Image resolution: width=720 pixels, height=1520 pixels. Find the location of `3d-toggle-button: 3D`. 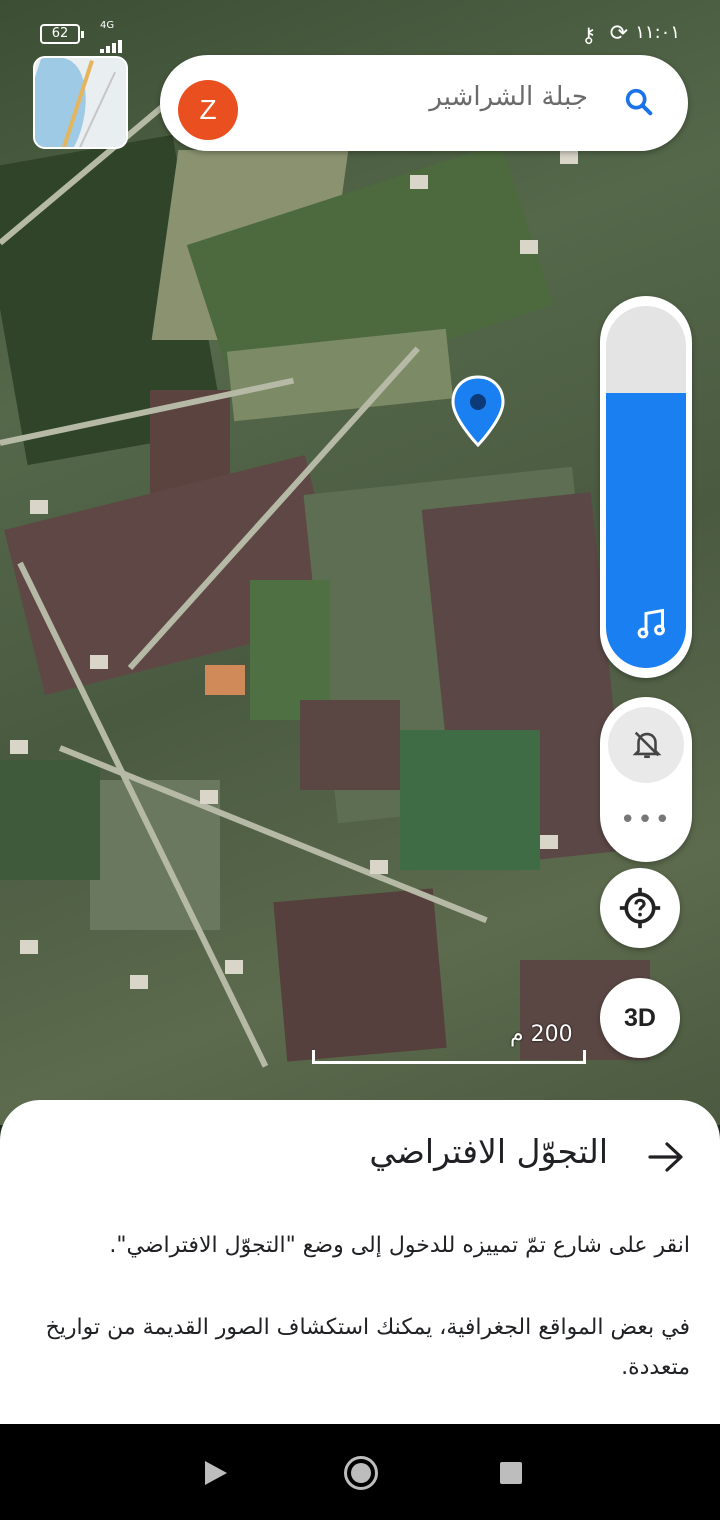

3d-toggle-button: 3D is located at coordinates (640, 1018).